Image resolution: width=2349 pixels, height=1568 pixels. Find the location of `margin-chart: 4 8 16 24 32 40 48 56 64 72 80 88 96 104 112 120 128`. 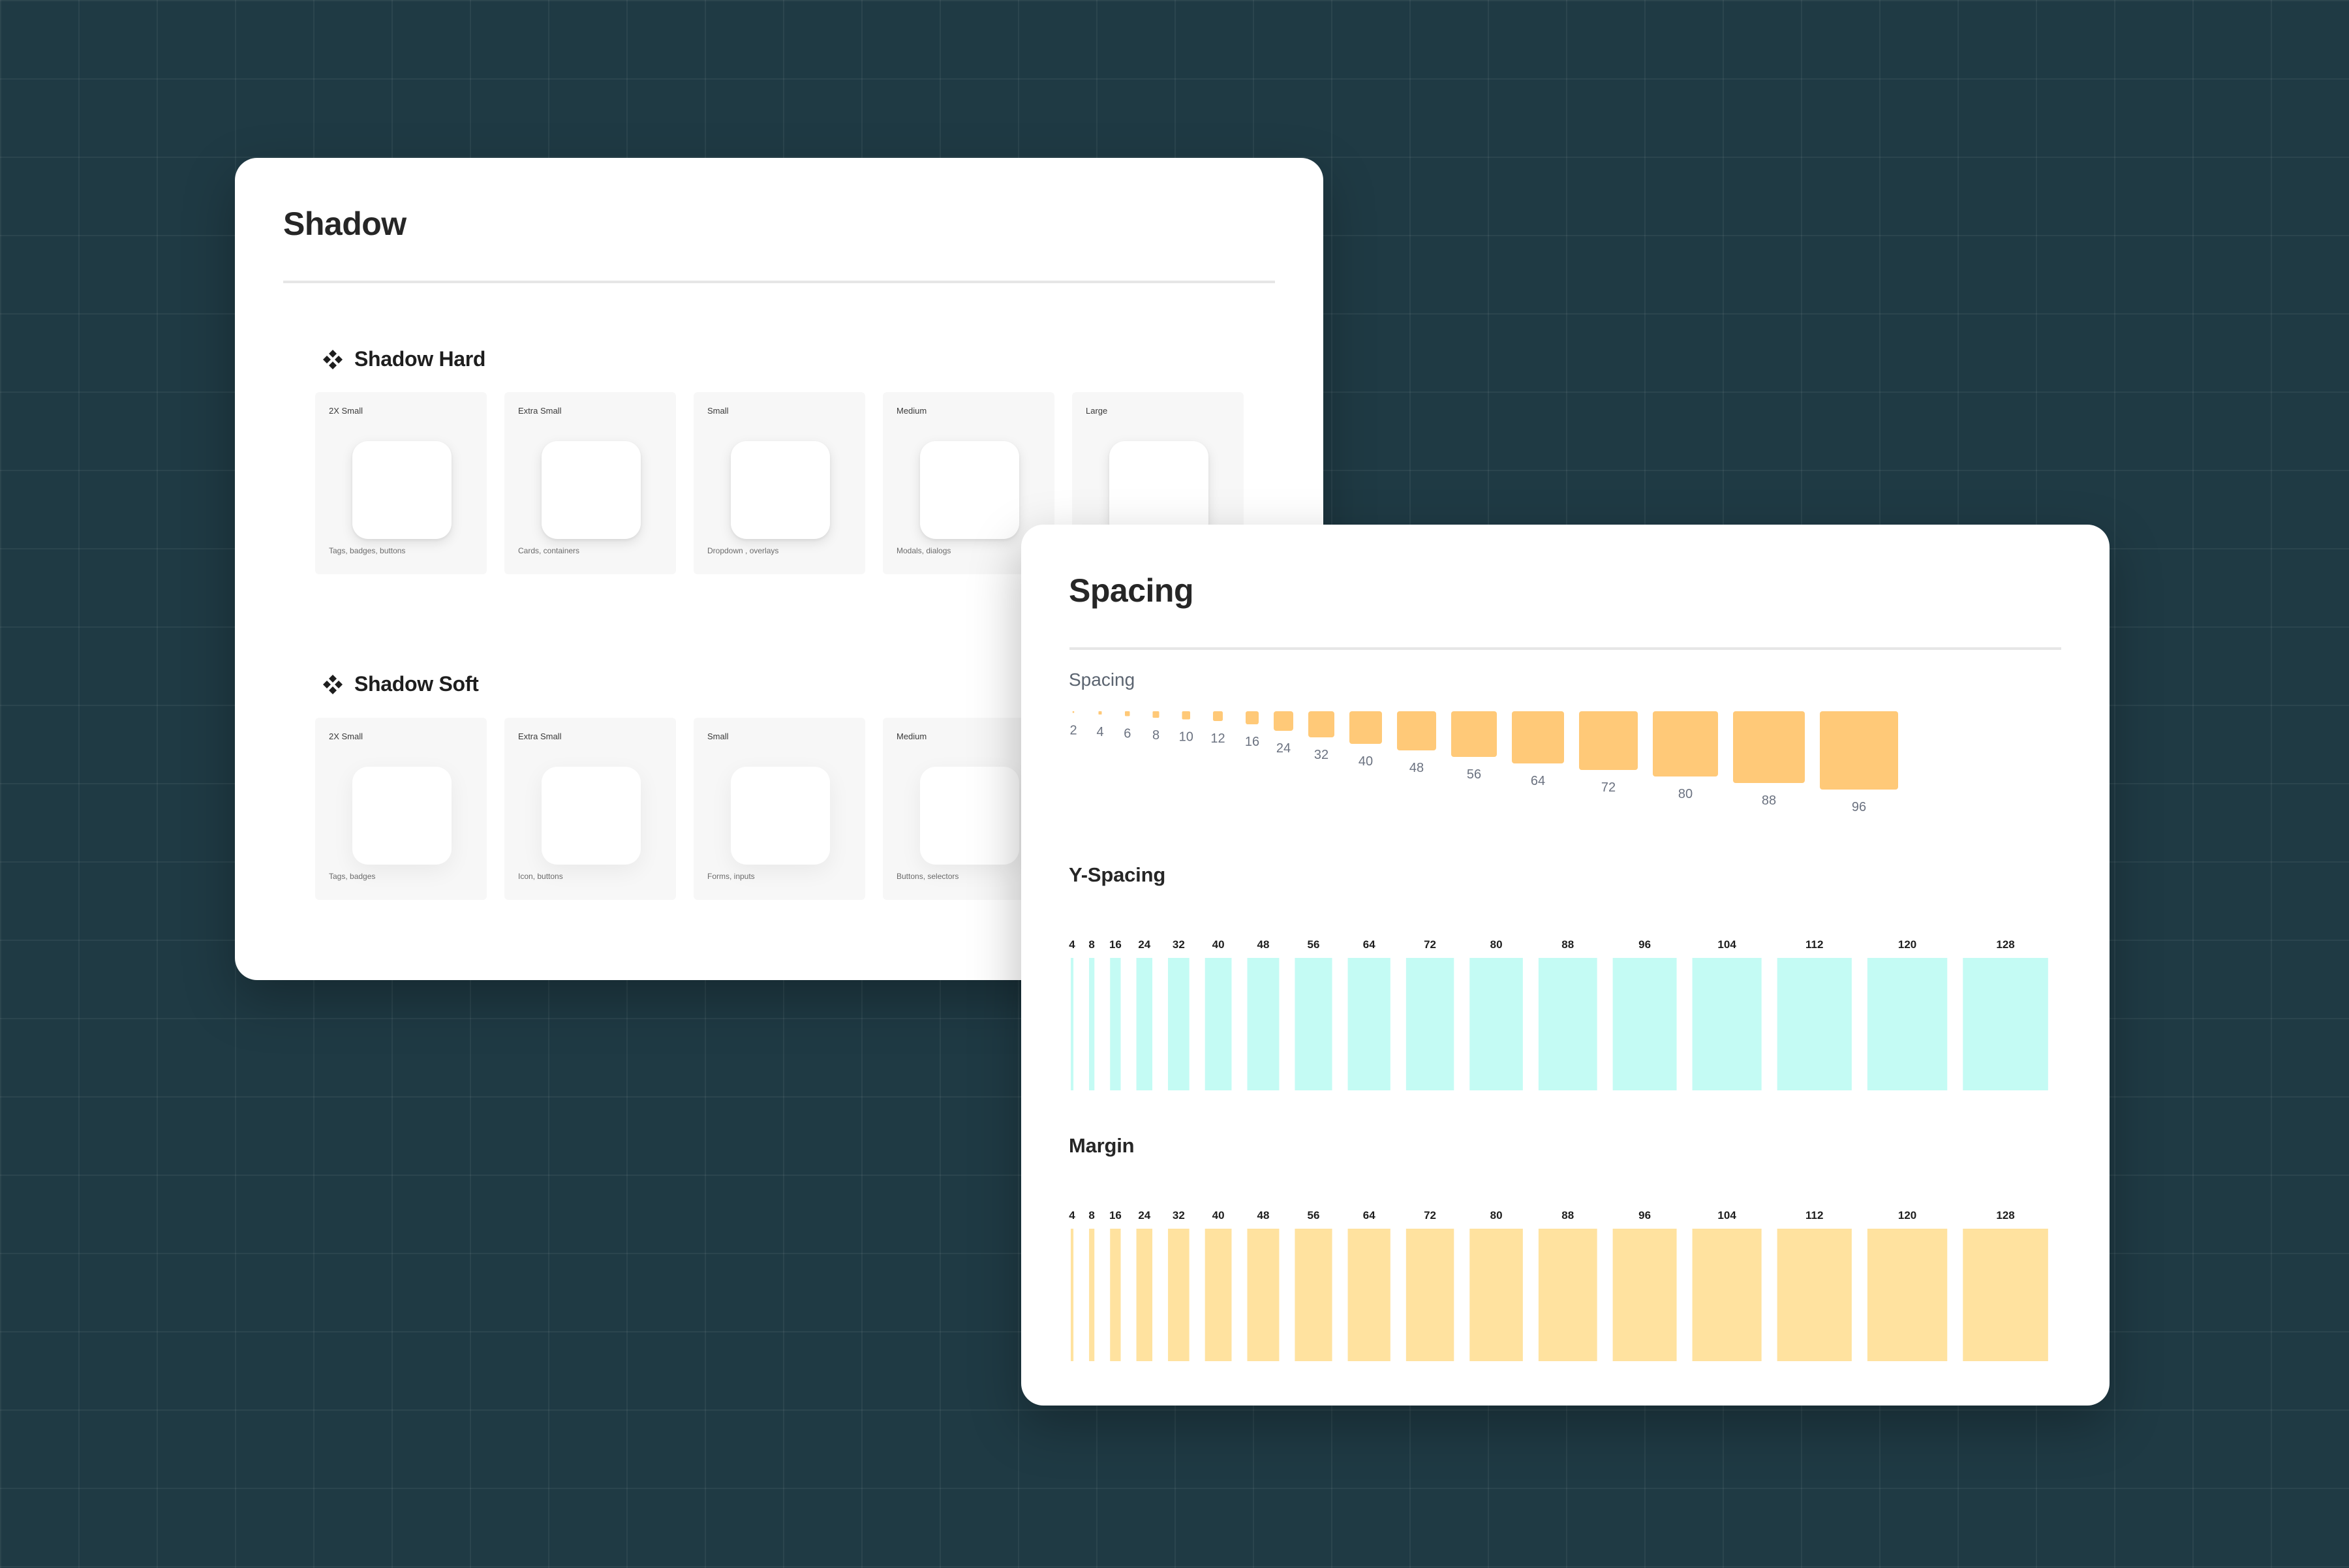

margin-chart: 4 8 16 24 32 40 48 56 64 72 80 88 96 104 112 120 128 is located at coordinates (1558, 1285).